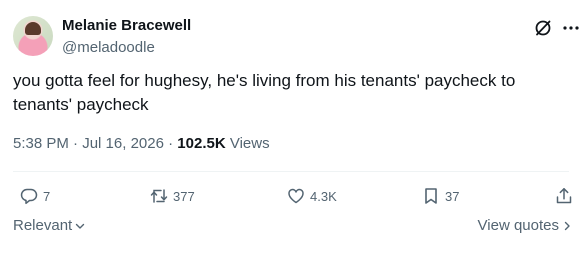 This screenshot has height=257, width=585. Describe the element at coordinates (108, 47) in the screenshot. I see `author-handle: @meladoodle` at that location.